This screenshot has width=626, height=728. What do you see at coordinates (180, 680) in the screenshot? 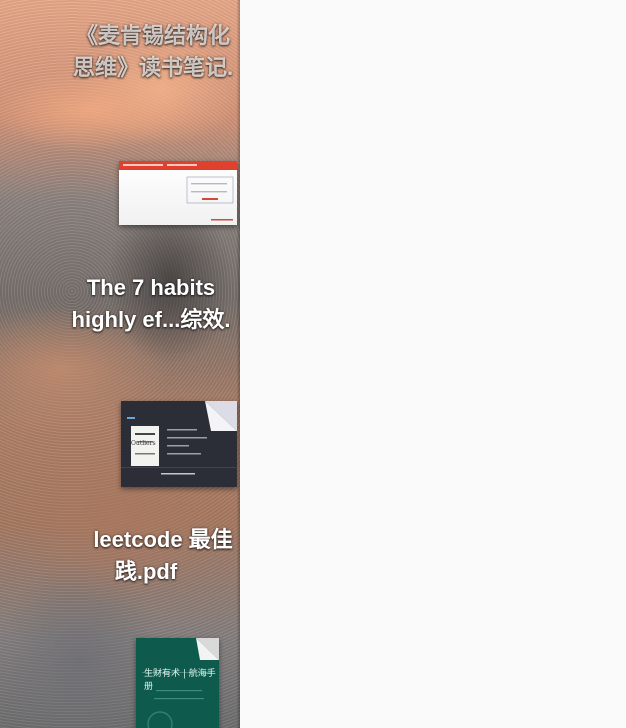
I see `book-cover-title: 生财有术 | 航海手册` at bounding box center [180, 680].